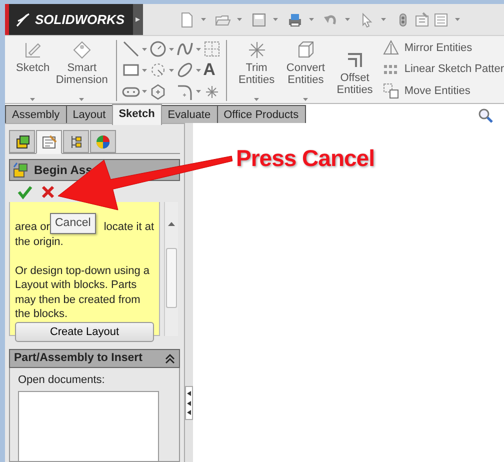 This screenshot has width=504, height=462. What do you see at coordinates (76, 141) in the screenshot?
I see `configuration-tab` at bounding box center [76, 141].